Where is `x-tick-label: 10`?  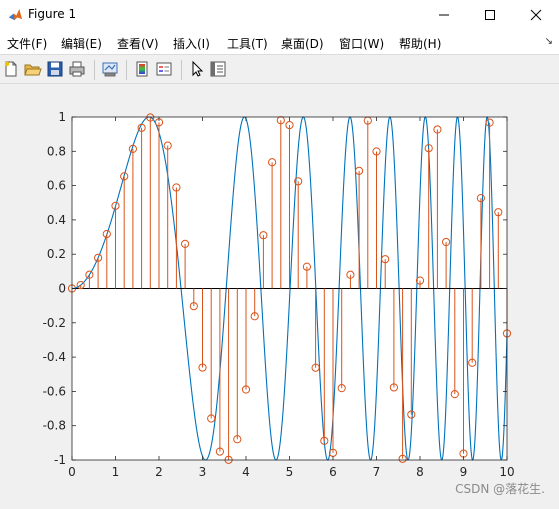
x-tick-label: 10 is located at coordinates (506, 472).